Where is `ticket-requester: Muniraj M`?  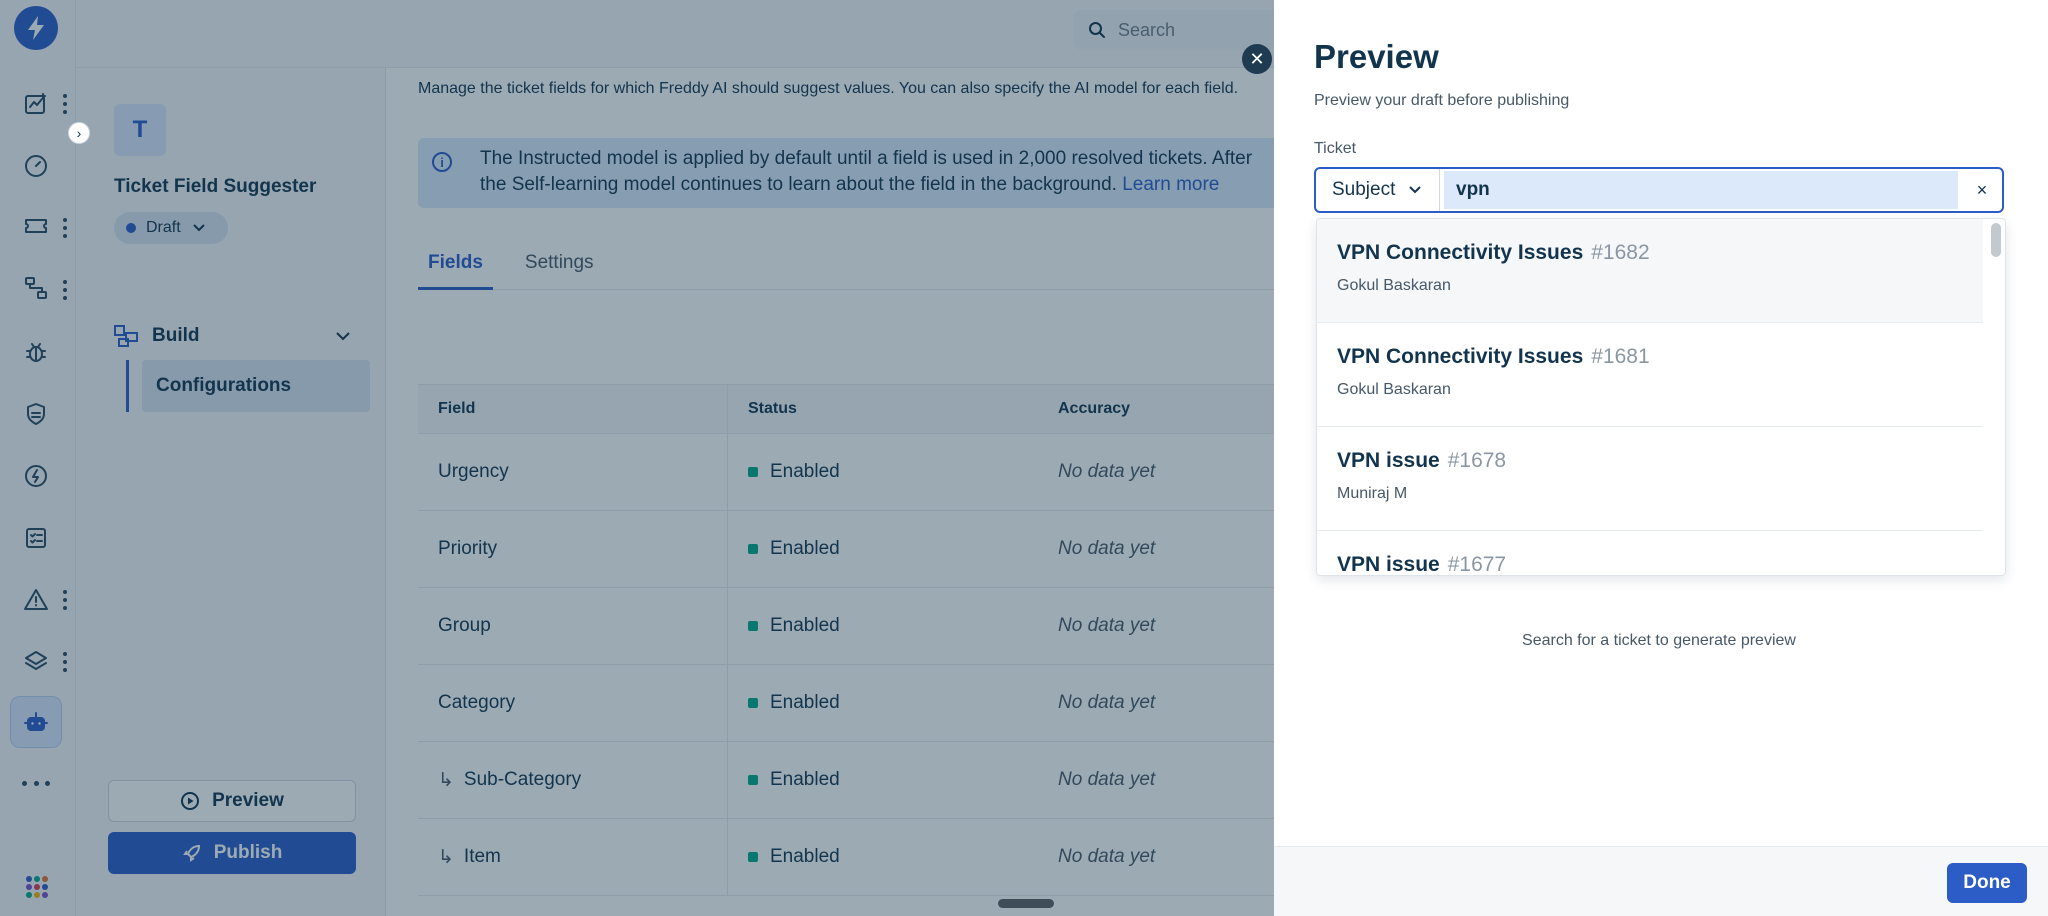 ticket-requester: Muniraj M is located at coordinates (1372, 493).